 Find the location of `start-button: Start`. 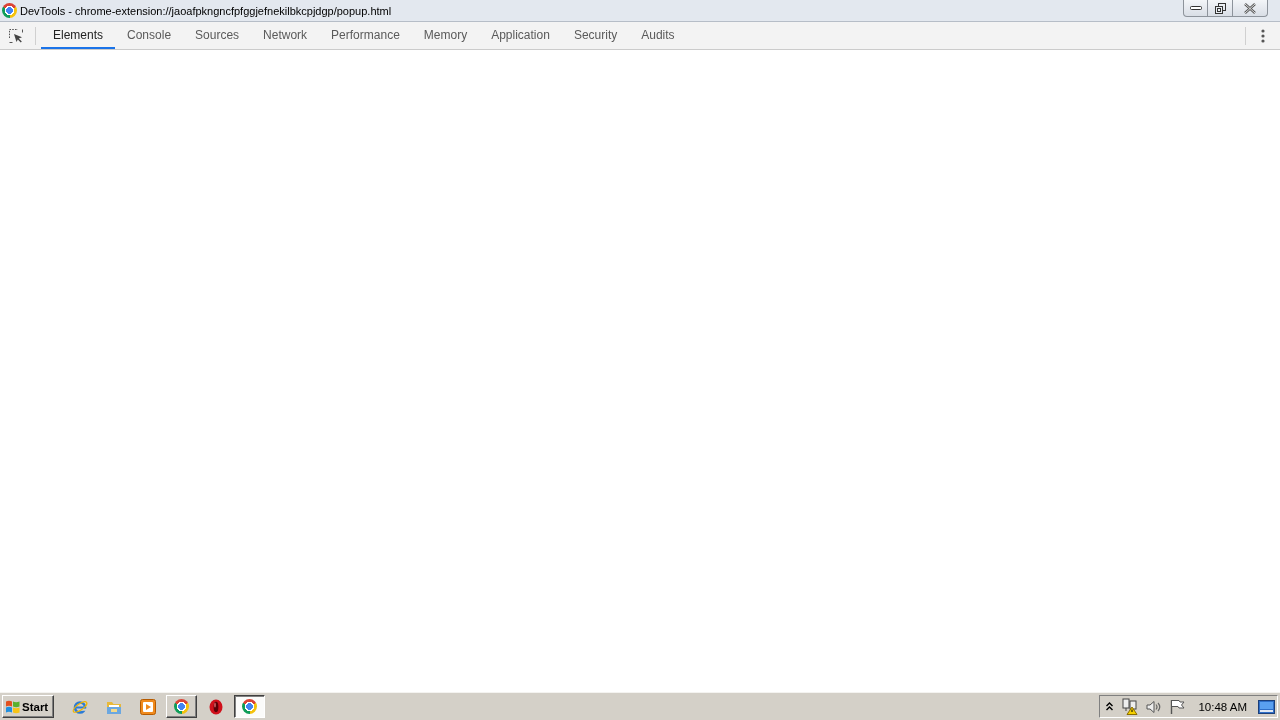

start-button: Start is located at coordinates (28, 706).